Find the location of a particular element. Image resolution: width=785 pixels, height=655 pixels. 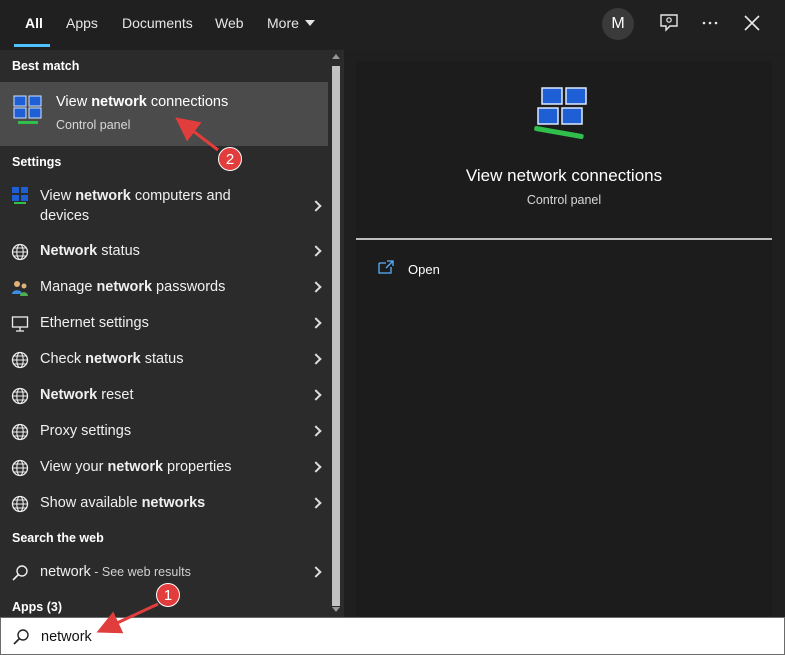

settings-item-proxy: Proxy settings is located at coordinates (164, 432).